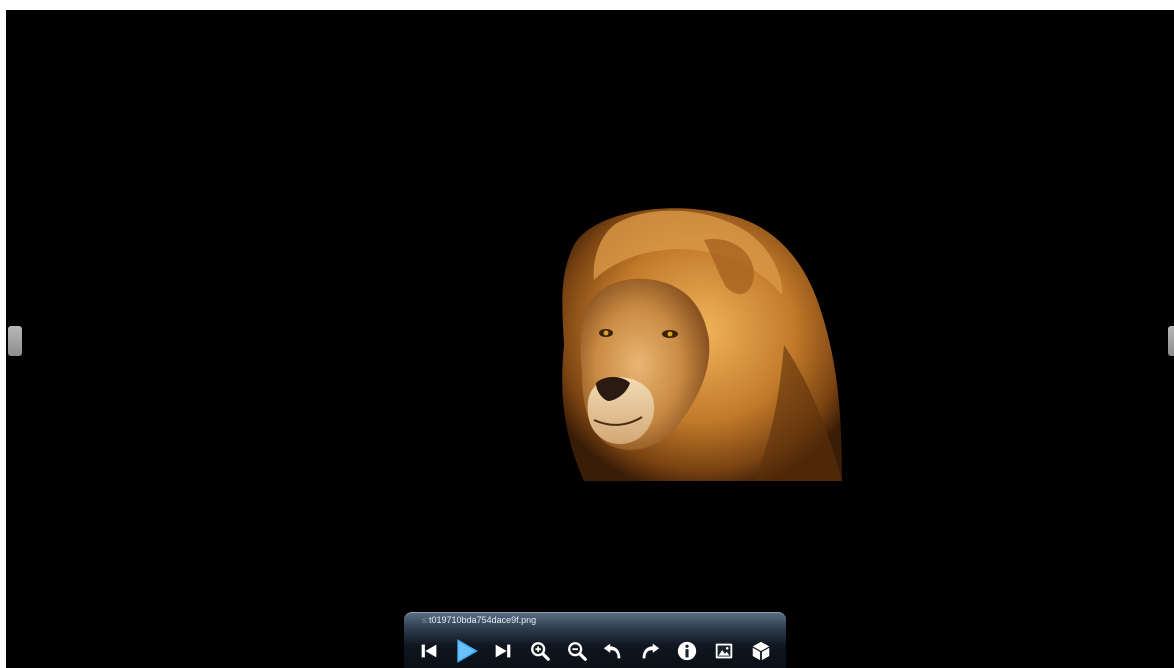 The width and height of the screenshot is (1174, 668). I want to click on zoom-in-button, so click(540, 651).